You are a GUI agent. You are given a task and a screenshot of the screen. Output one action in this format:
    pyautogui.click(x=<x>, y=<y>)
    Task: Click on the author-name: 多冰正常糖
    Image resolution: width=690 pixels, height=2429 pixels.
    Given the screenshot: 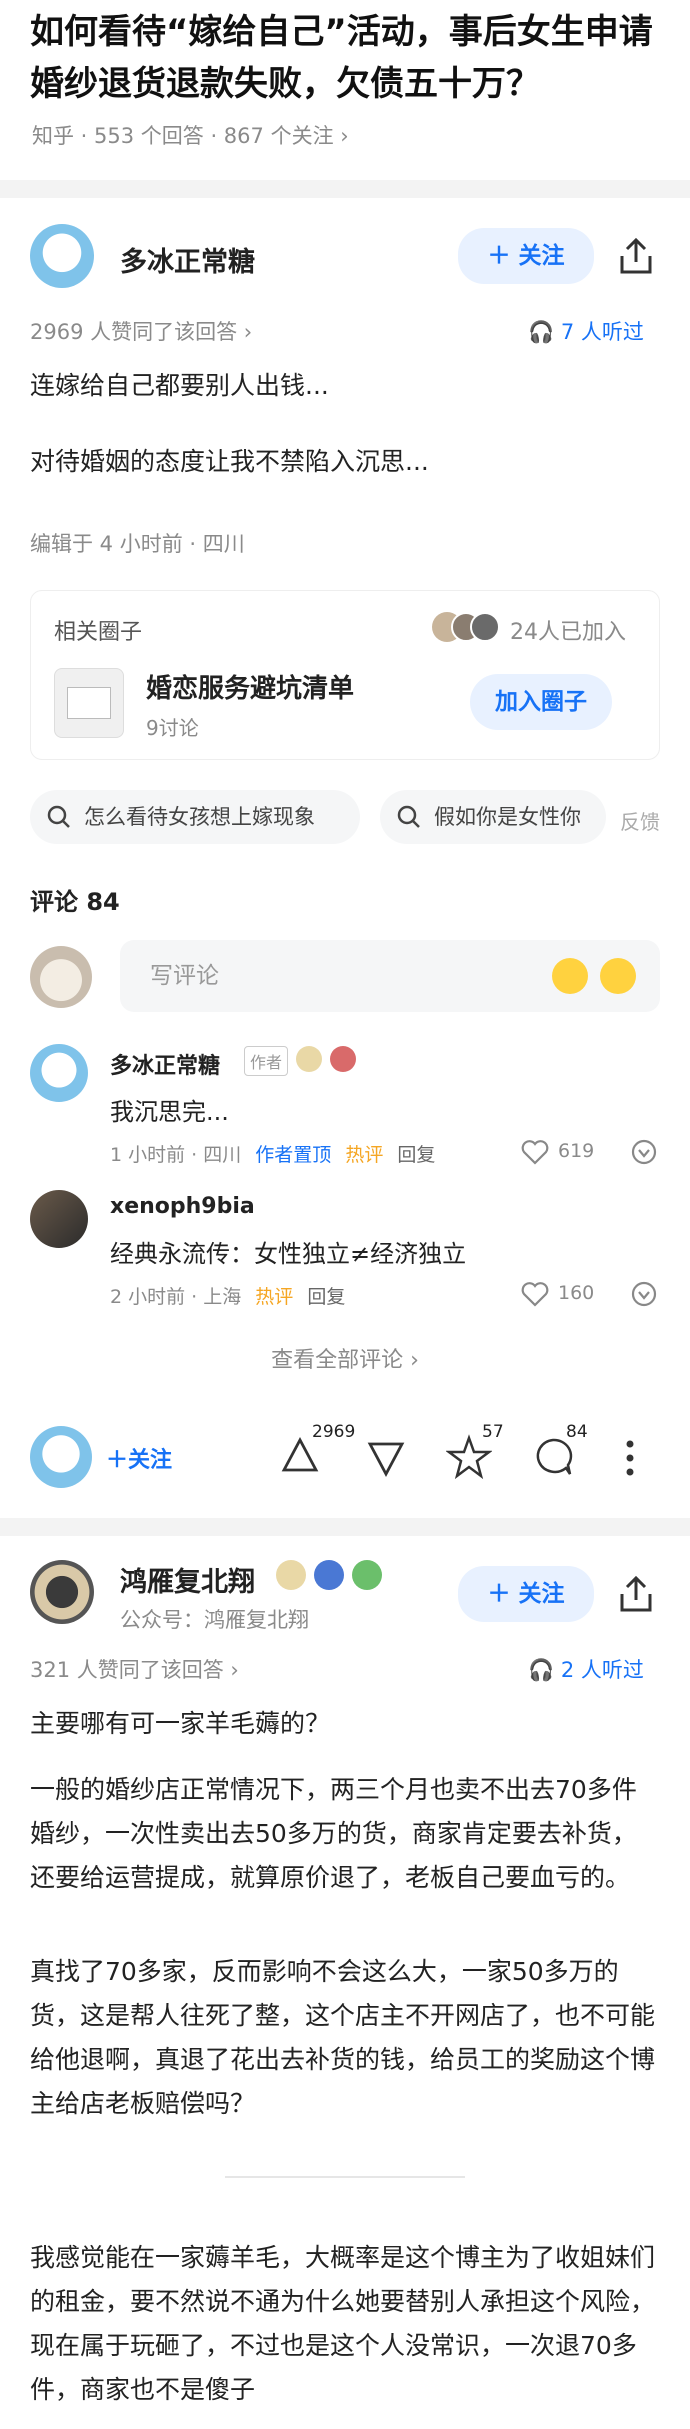 What is the action you would take?
    pyautogui.click(x=187, y=259)
    